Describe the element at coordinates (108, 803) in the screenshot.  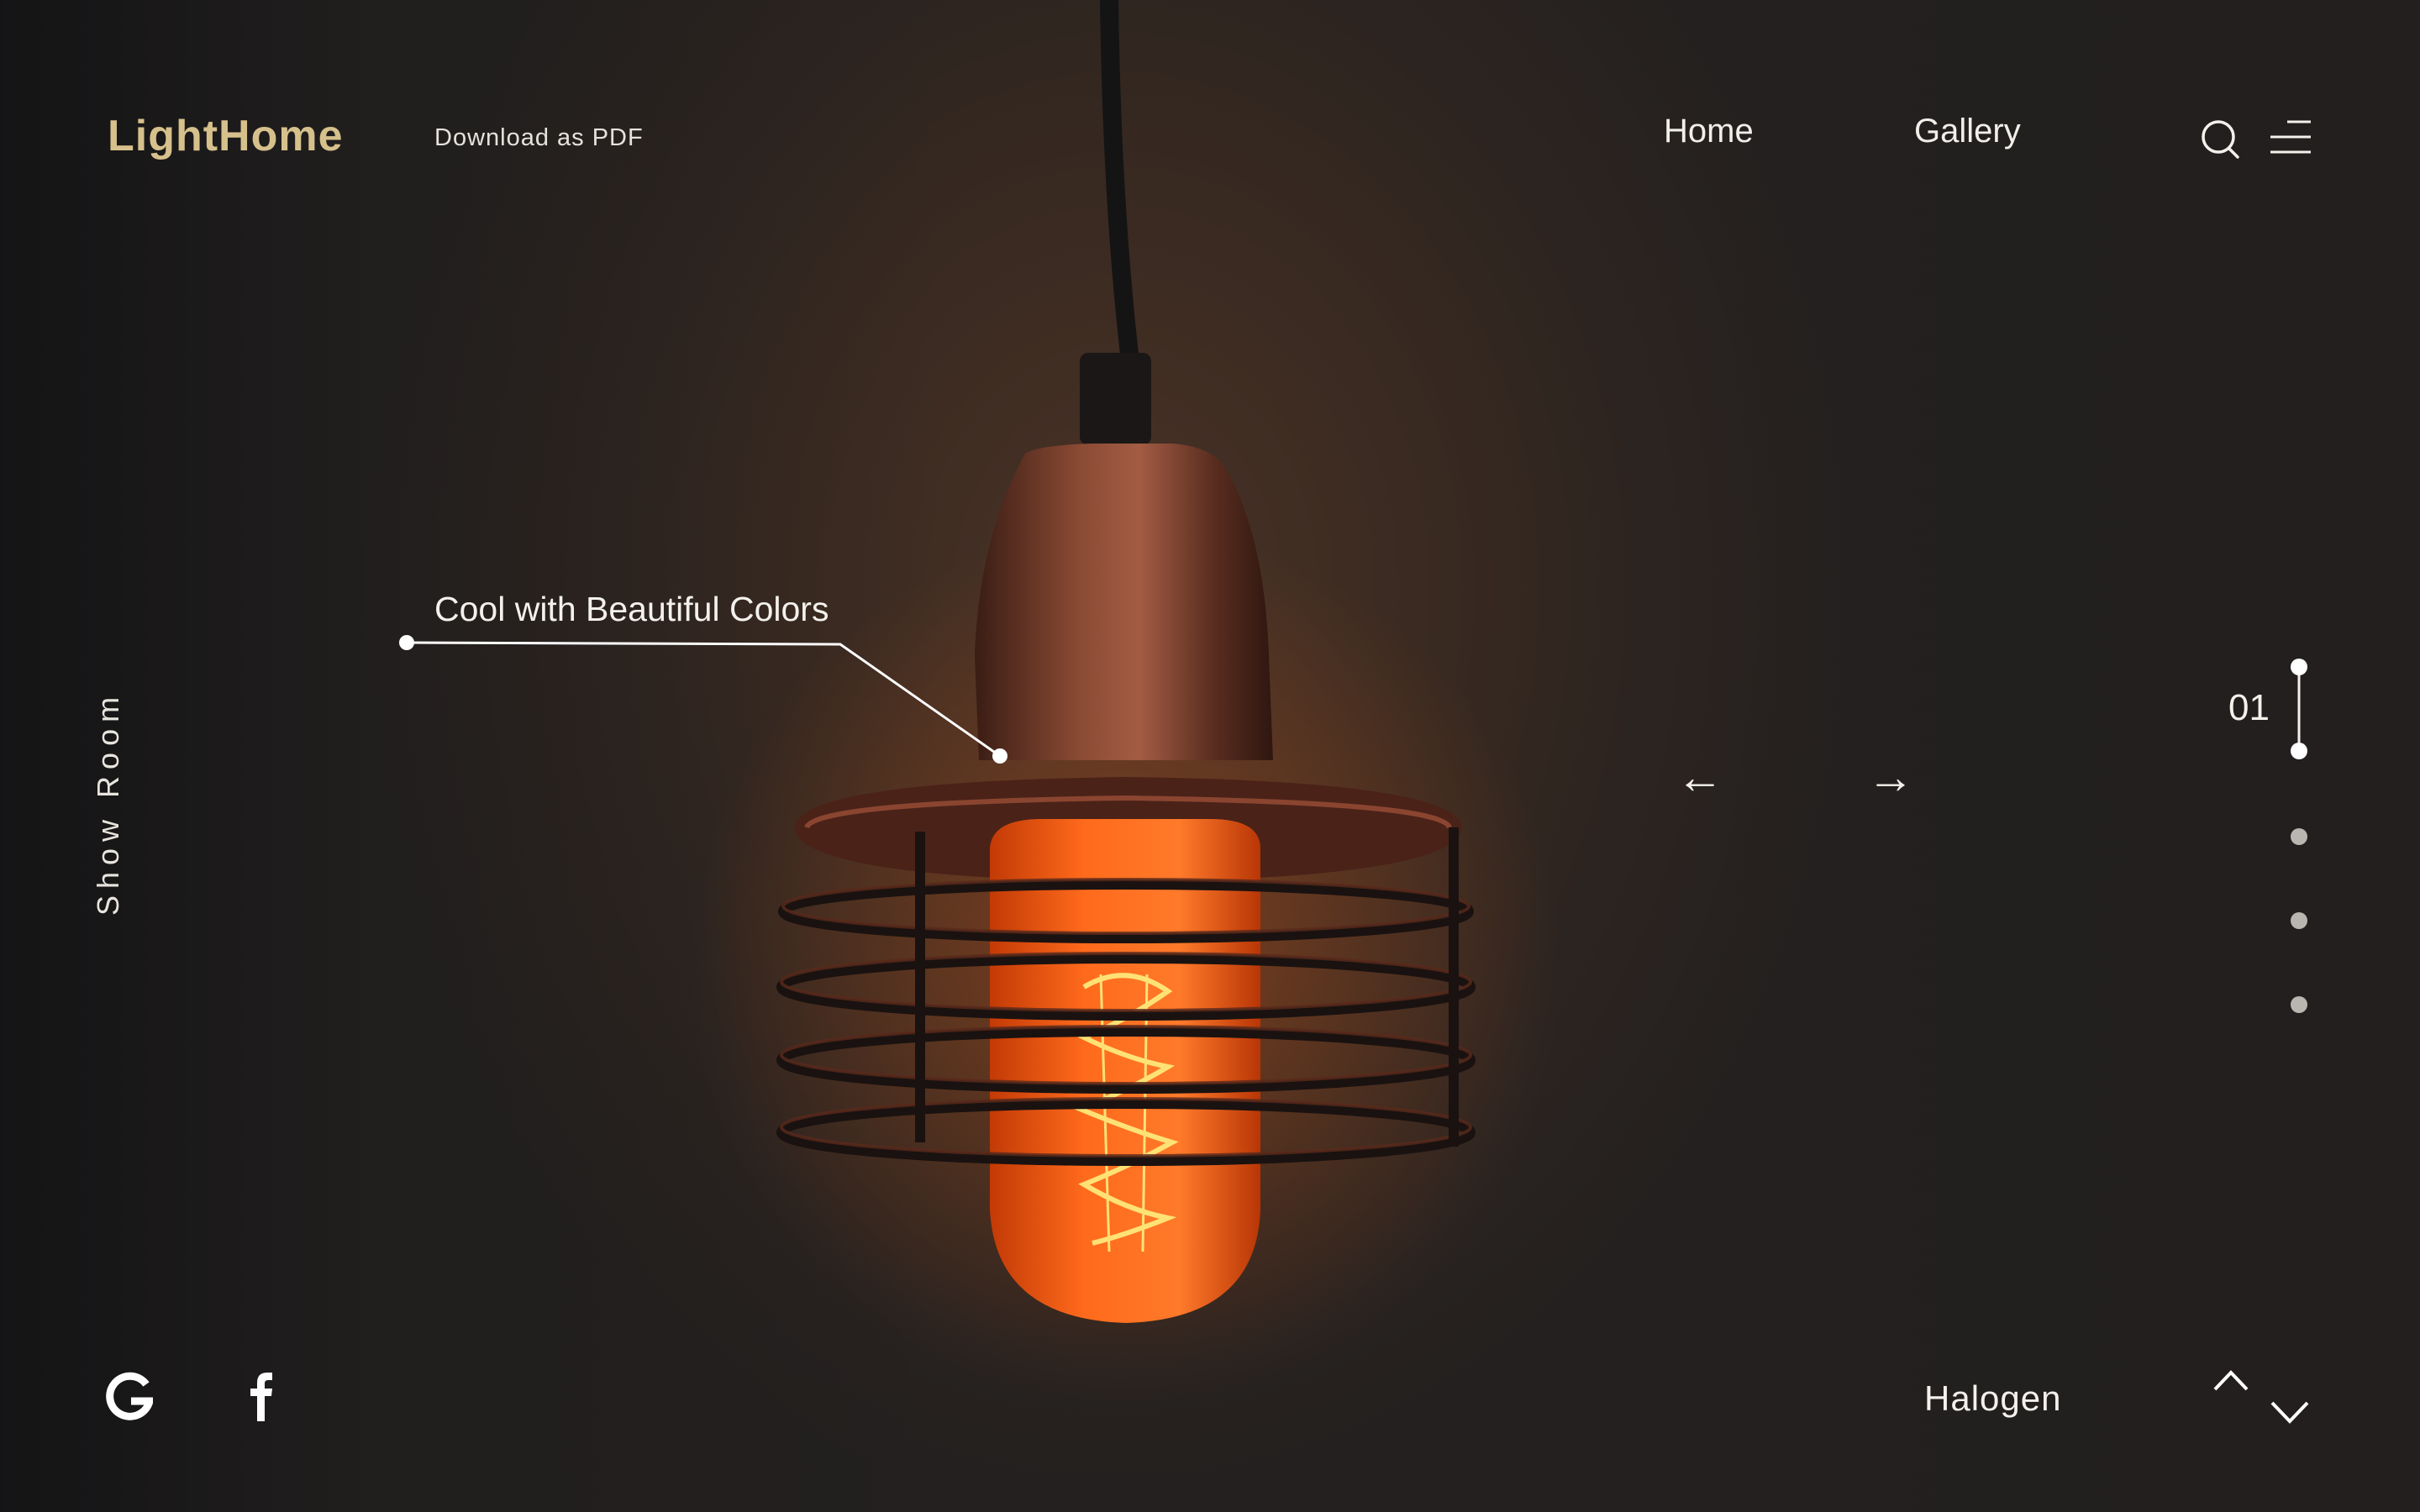
I see `show-room-label: Show Room` at that location.